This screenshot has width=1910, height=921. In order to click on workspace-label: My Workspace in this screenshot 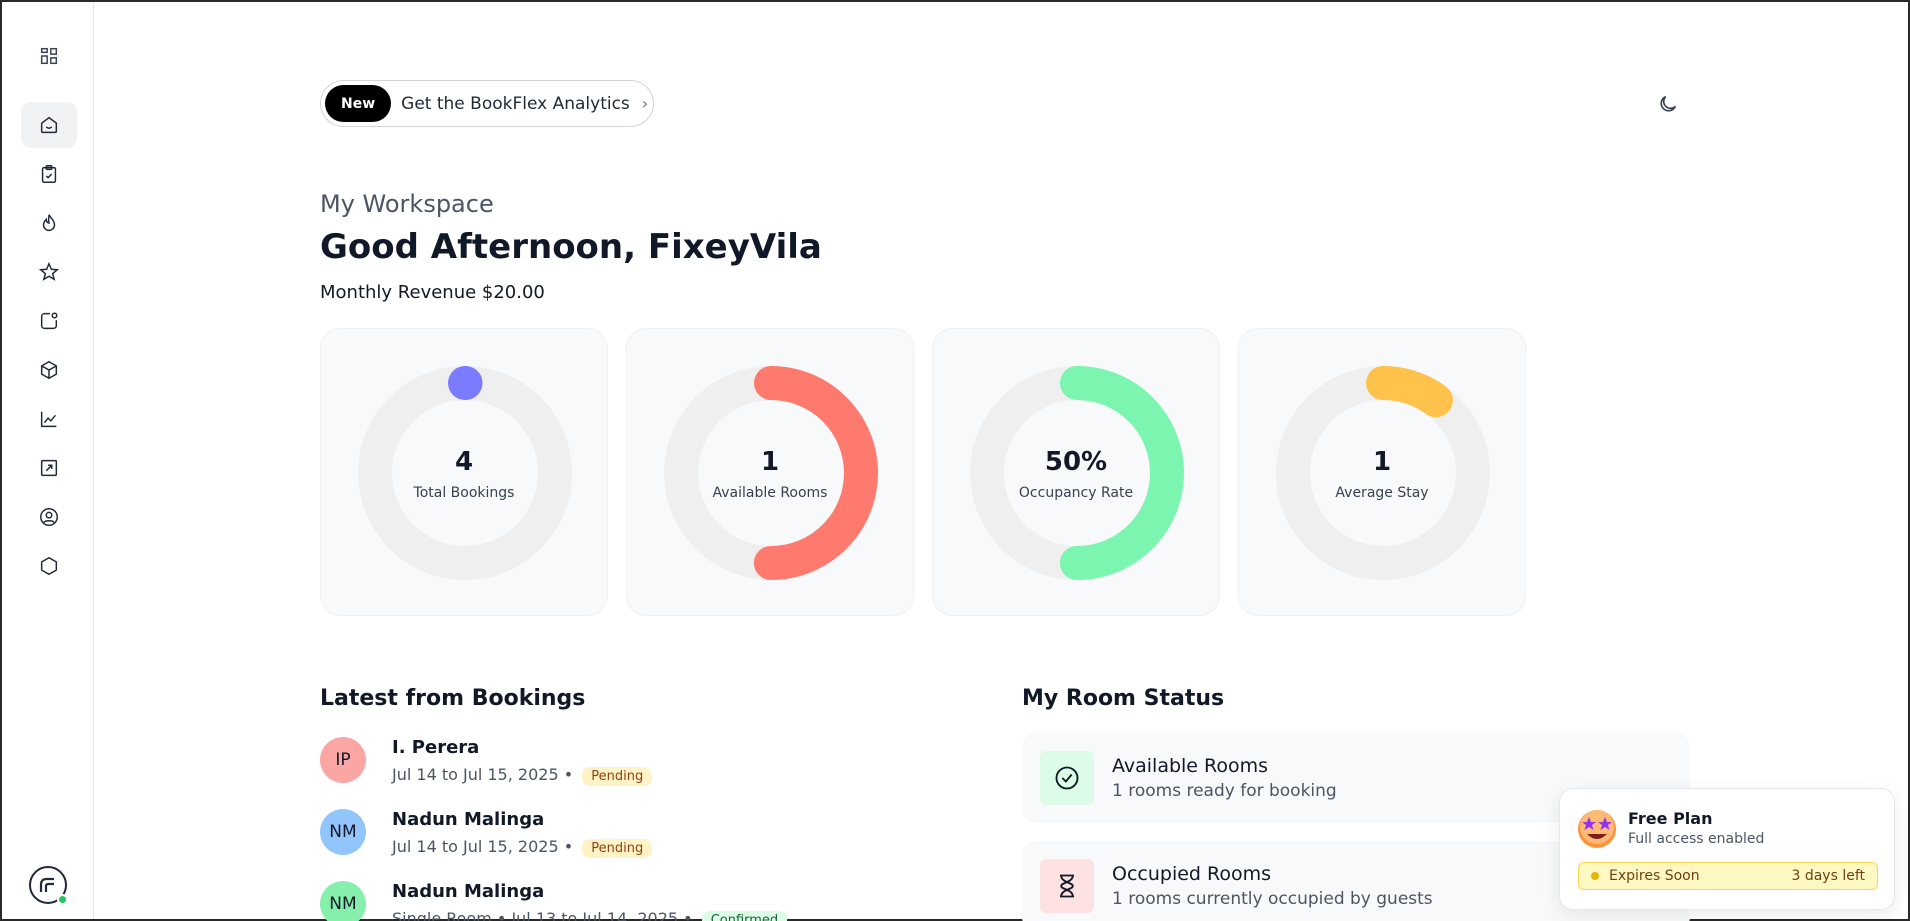, I will do `click(407, 204)`.